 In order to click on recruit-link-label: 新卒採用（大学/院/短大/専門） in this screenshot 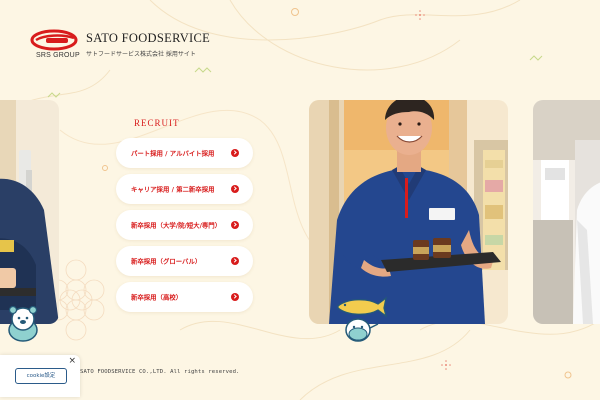, I will do `click(176, 225)`.